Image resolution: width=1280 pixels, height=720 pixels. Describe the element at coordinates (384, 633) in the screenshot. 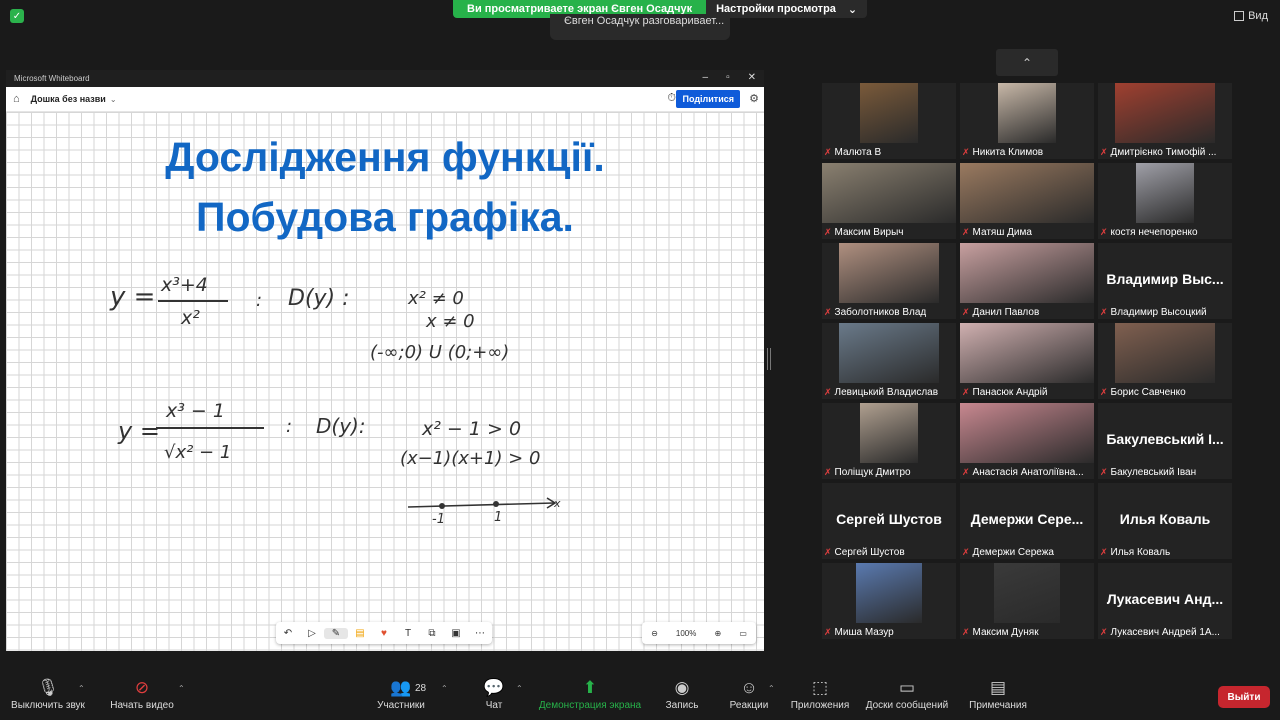

I see `reaction-icon: ♥` at that location.